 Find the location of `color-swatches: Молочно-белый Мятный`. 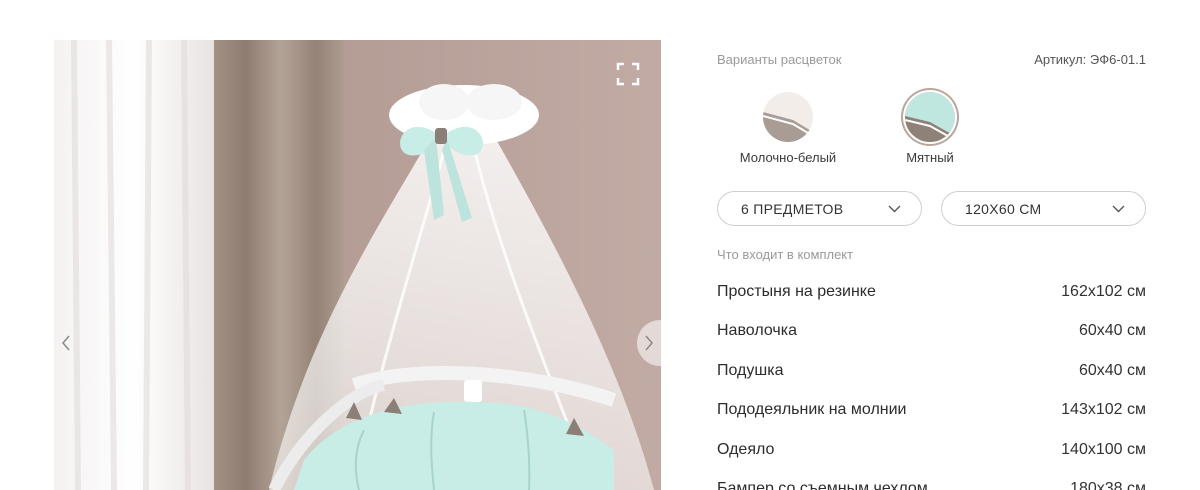

color-swatches: Молочно-белый Мятный is located at coordinates (867, 132).